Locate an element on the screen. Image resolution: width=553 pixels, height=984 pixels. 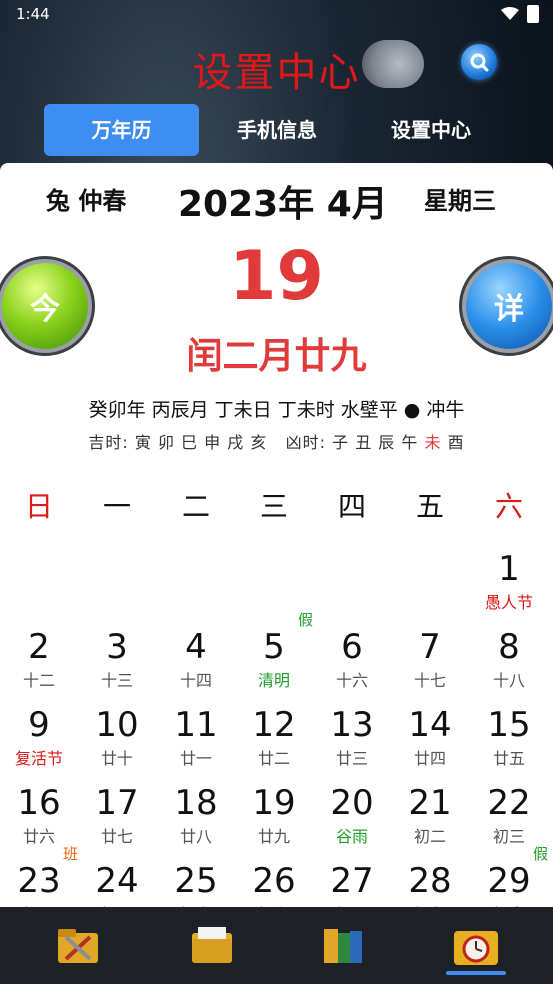
calendar-day-cell: 13 廿三 is located at coordinates (352, 744).